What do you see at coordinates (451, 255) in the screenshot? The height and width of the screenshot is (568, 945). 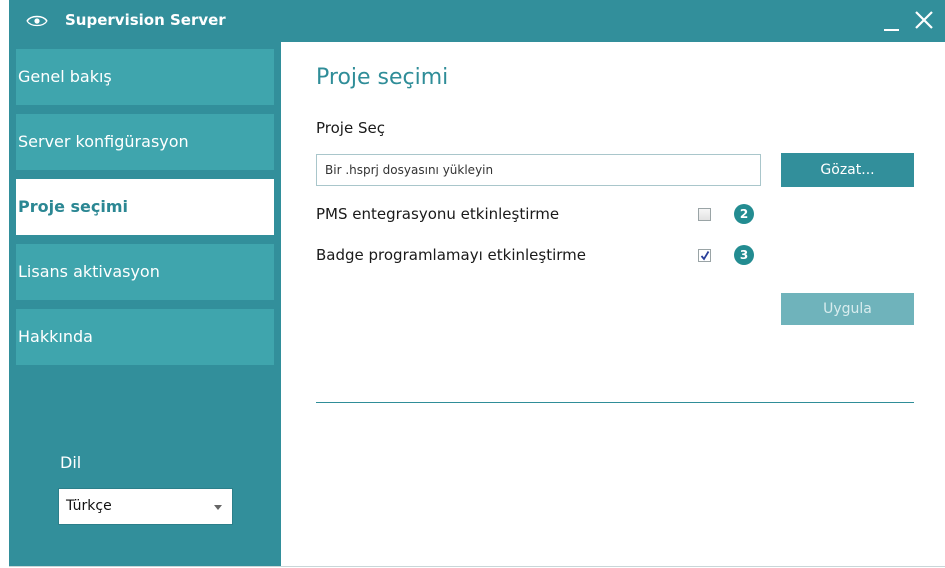 I see `badge-programming-label: Badge programlamayı etkinleştirme` at bounding box center [451, 255].